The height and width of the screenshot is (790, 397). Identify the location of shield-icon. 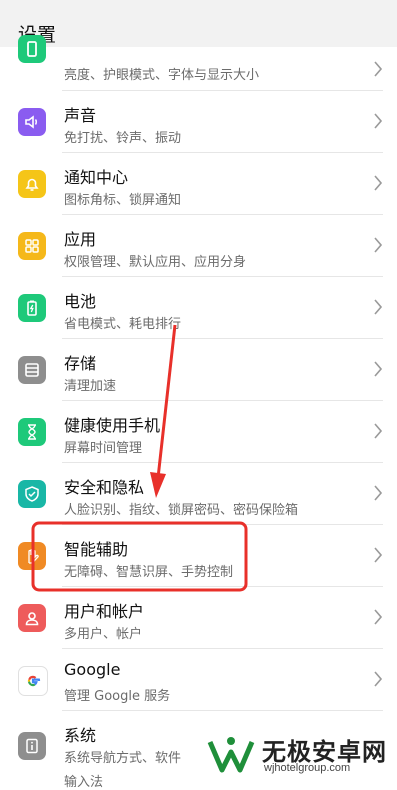
(32, 494).